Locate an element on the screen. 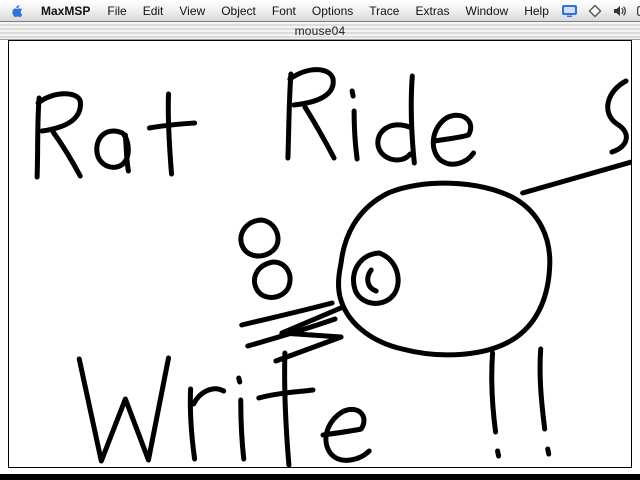 The image size is (640, 480). menu-file: File is located at coordinates (116, 11).